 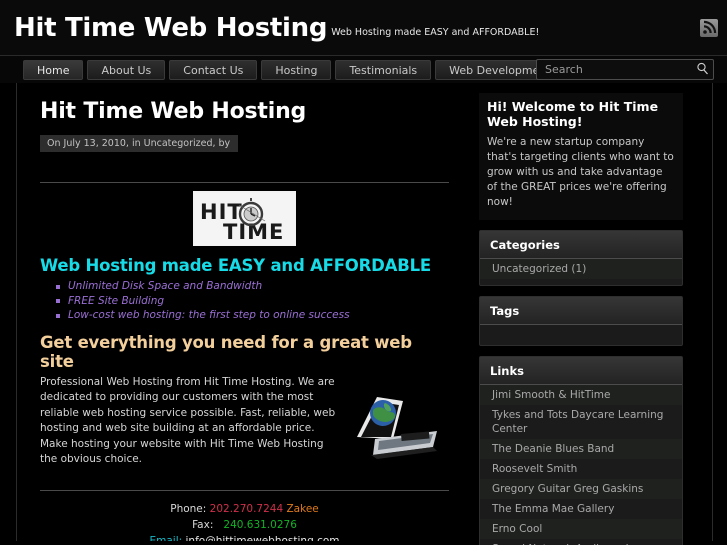 I want to click on contact-fax-line: Fax: 240.631.0276, so click(x=244, y=525).